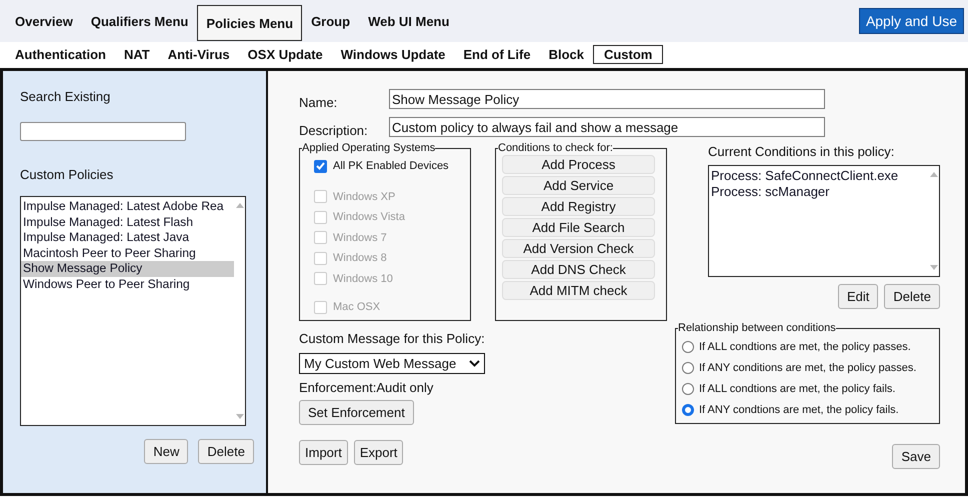  Describe the element at coordinates (323, 452) in the screenshot. I see `import-button: Import` at that location.